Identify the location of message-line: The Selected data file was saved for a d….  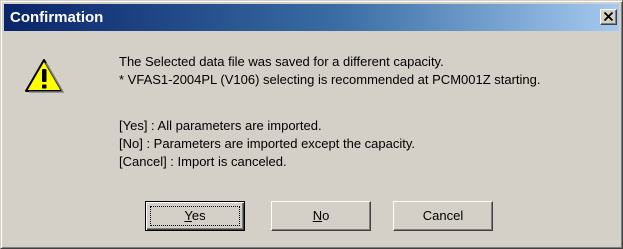
(281, 61).